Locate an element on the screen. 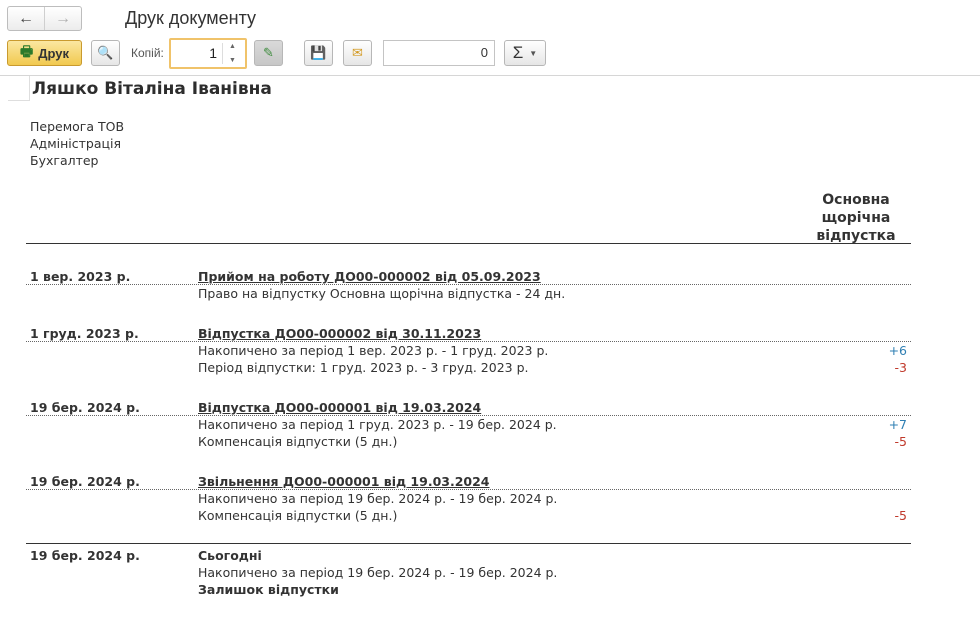 The height and width of the screenshot is (634, 980). employee-name: Ляшко Віталіна Іванівна is located at coordinates (152, 89).